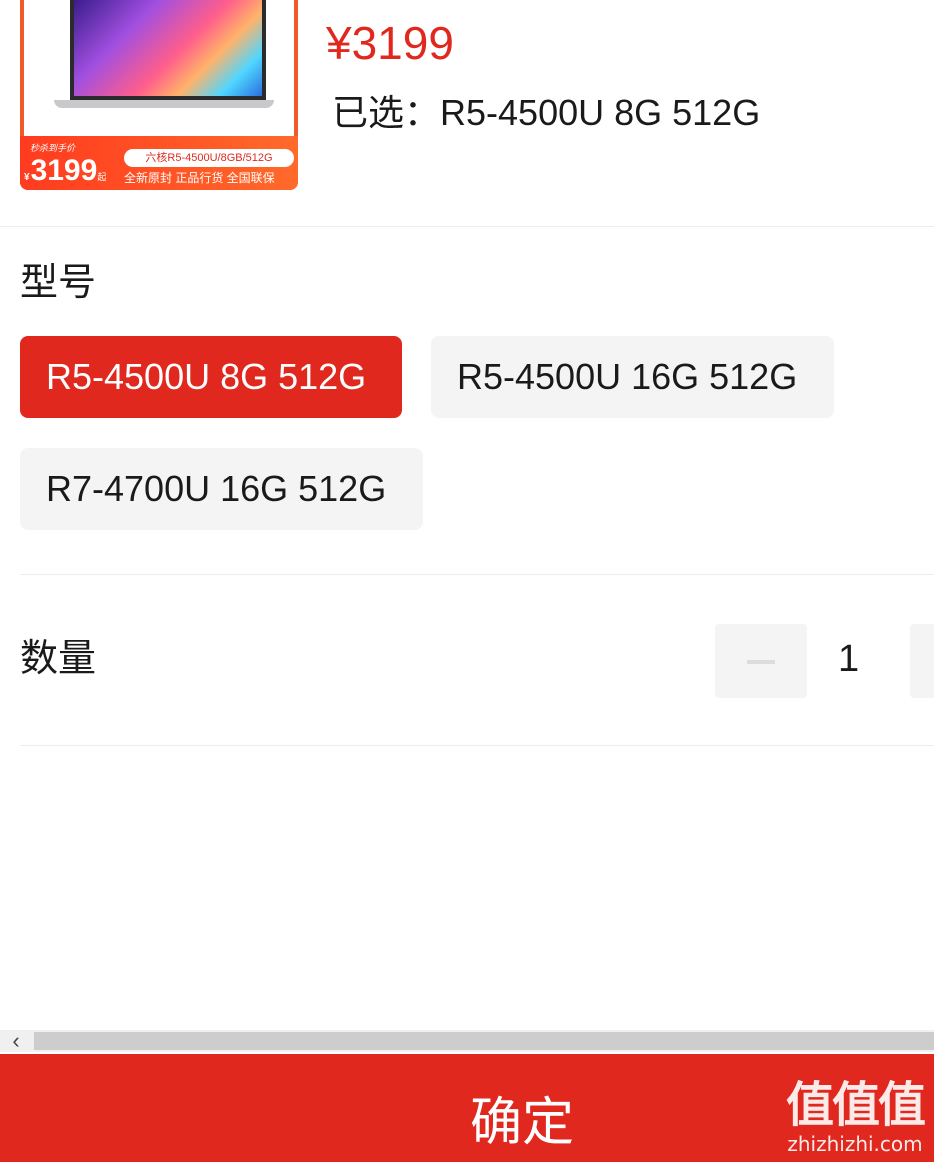 This screenshot has width=934, height=1162. What do you see at coordinates (53, 148) in the screenshot?
I see `thumbnail-tag: 秒杀到手价` at bounding box center [53, 148].